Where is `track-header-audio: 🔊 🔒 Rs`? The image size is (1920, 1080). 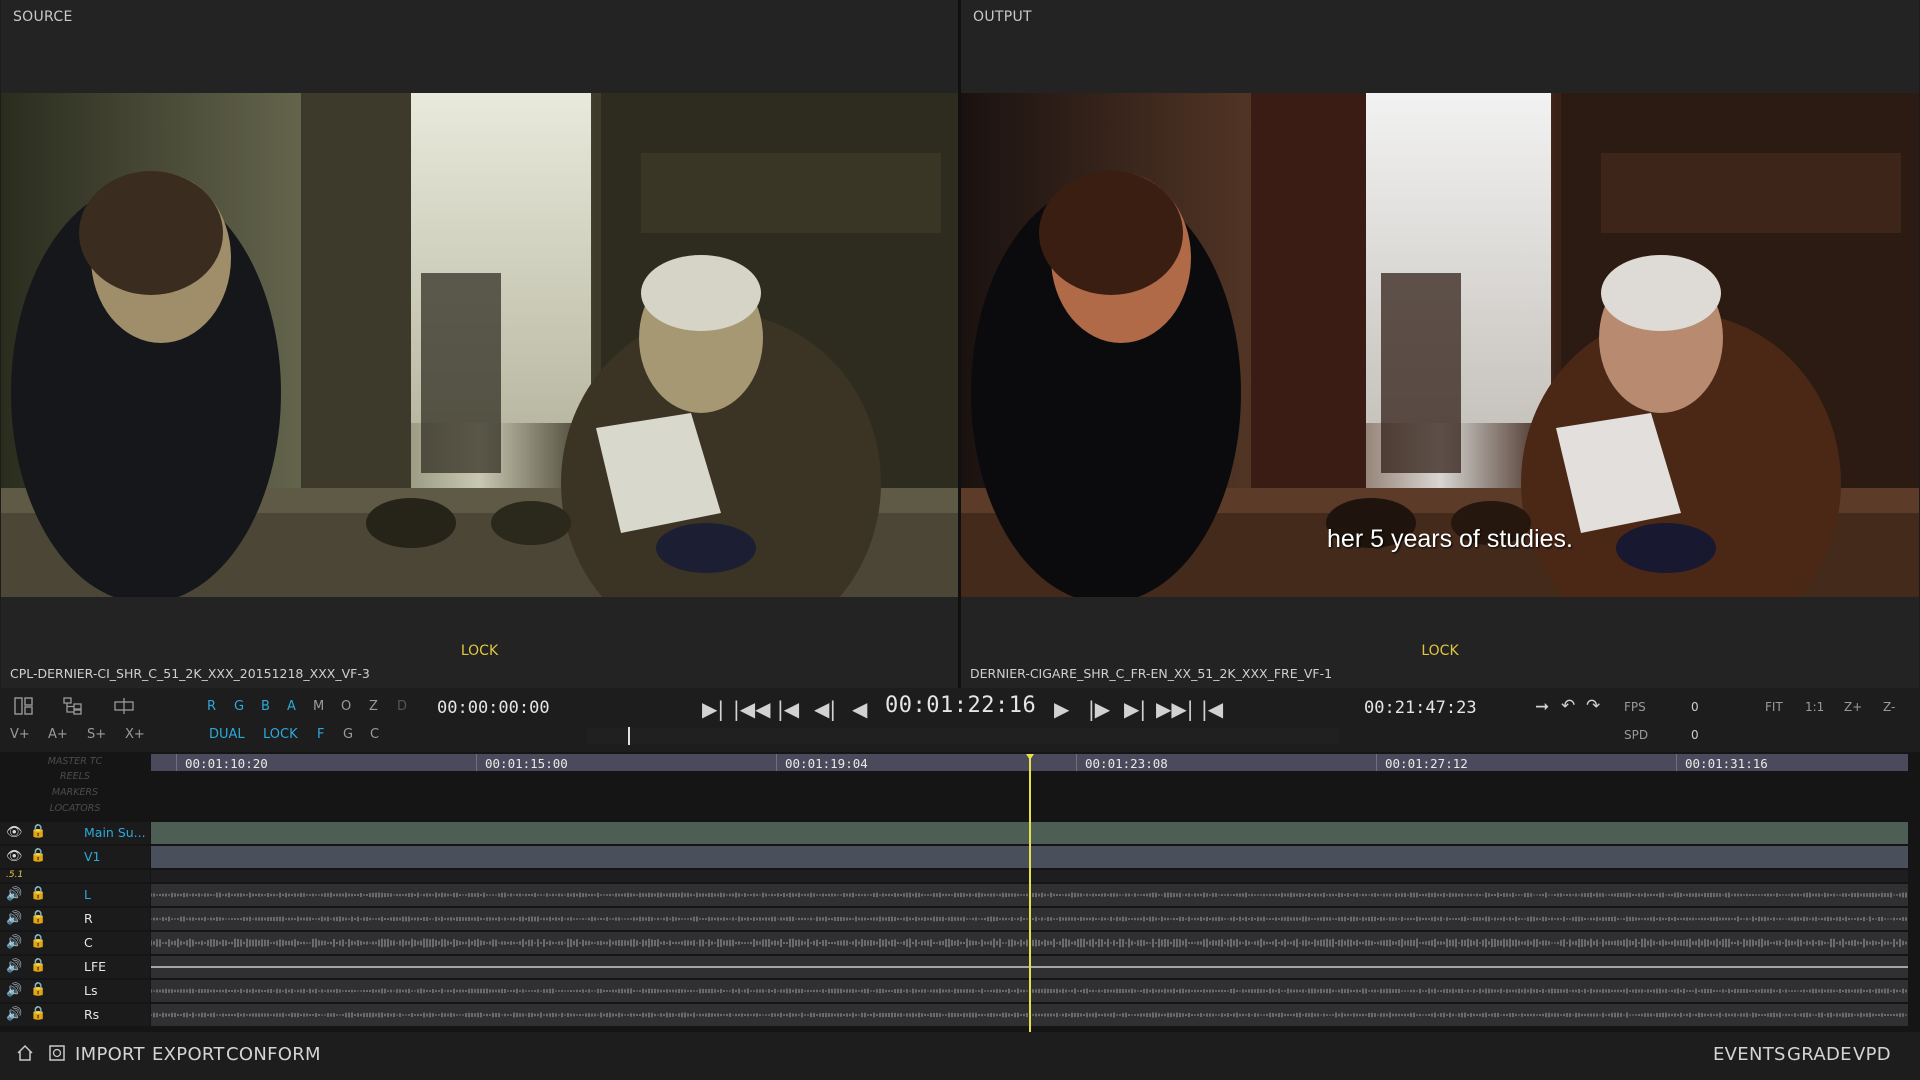 track-header-audio: 🔊 🔒 Rs is located at coordinates (75, 1015).